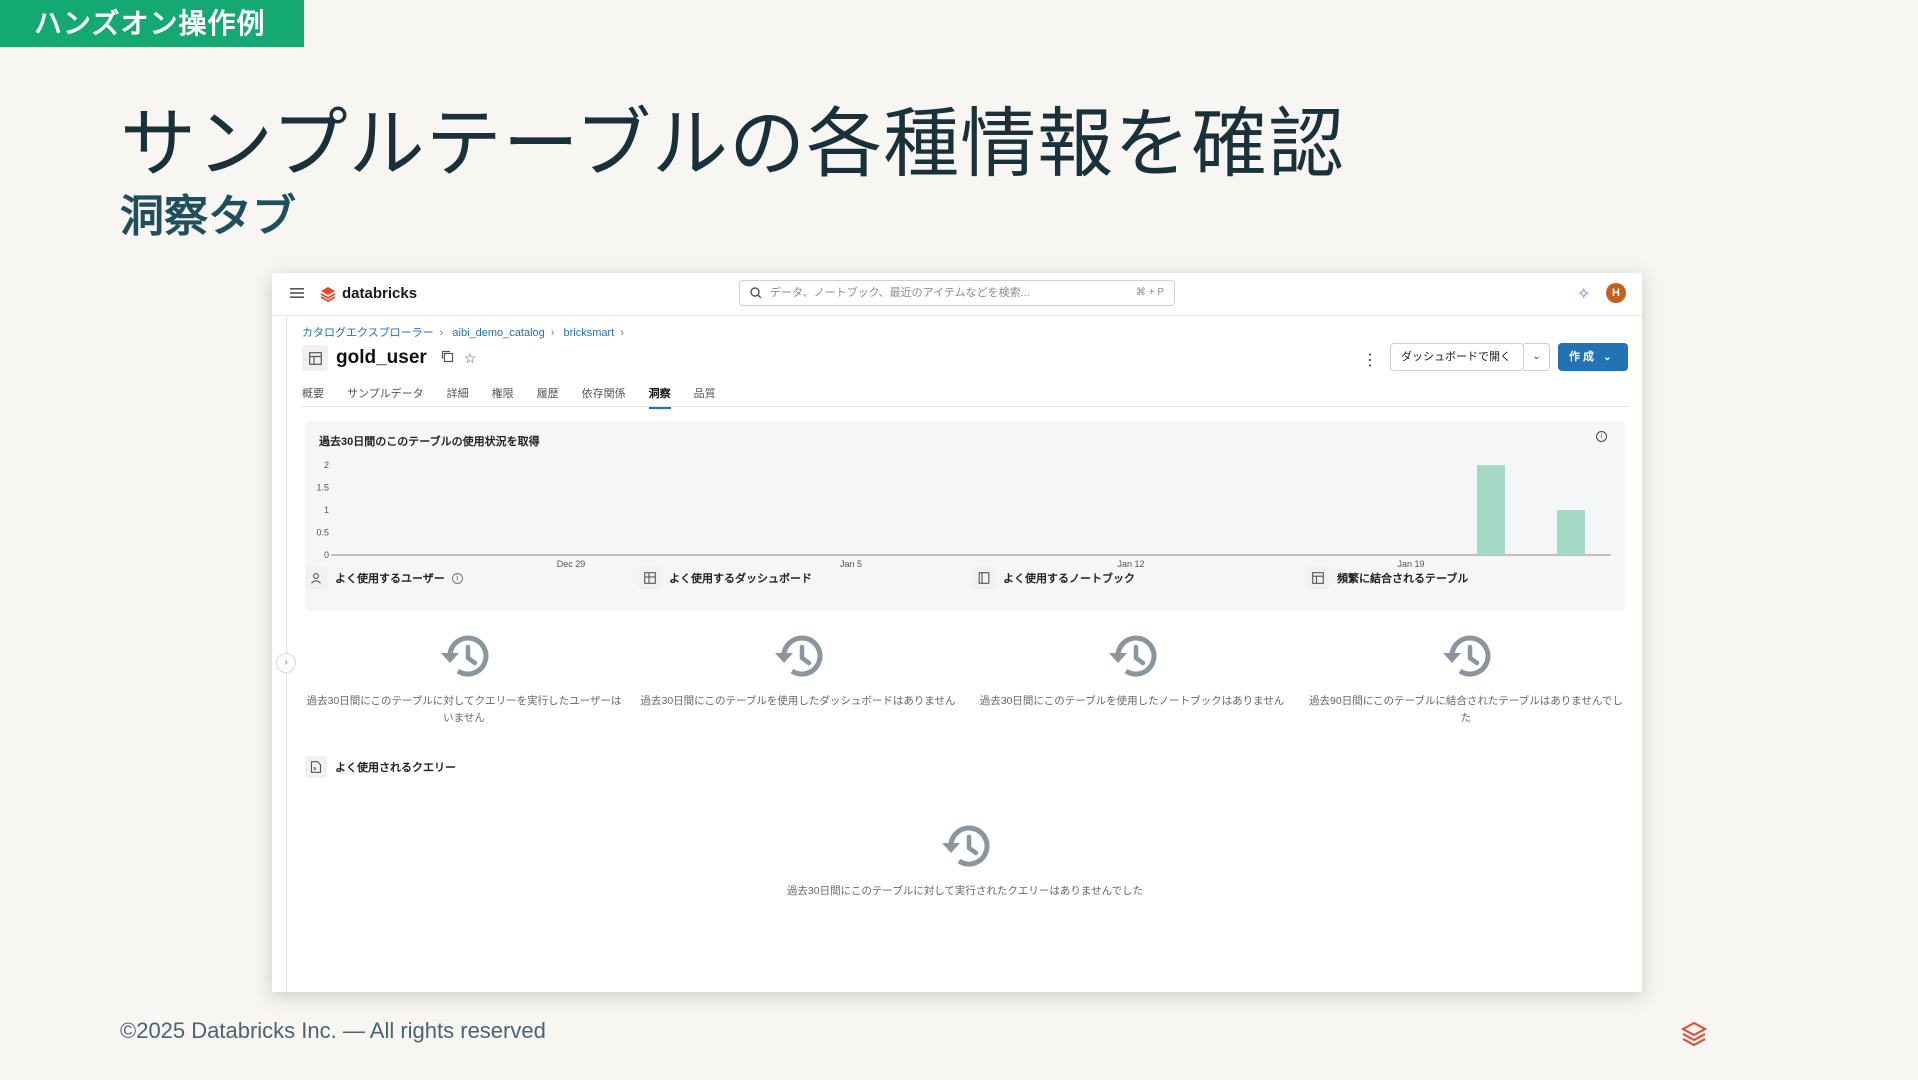 The image size is (1918, 1080). What do you see at coordinates (395, 768) in the screenshot?
I see `section-title: よく使用されるクエリー` at bounding box center [395, 768].